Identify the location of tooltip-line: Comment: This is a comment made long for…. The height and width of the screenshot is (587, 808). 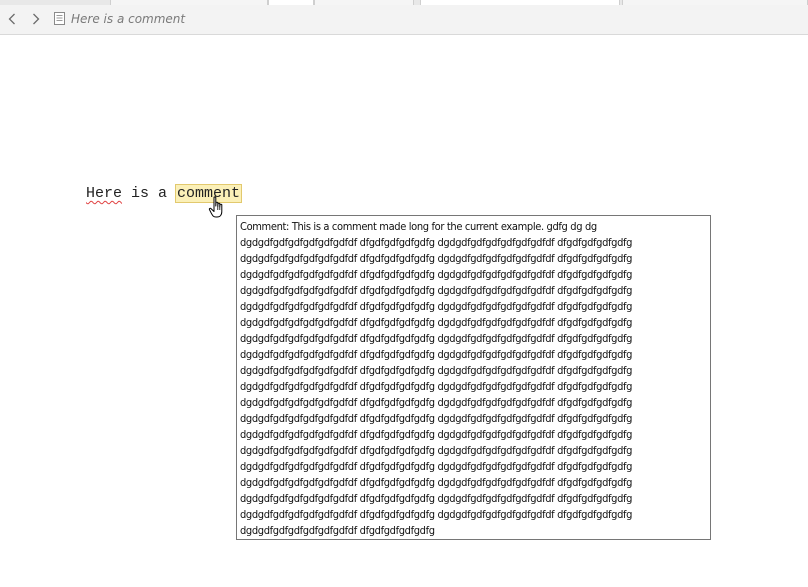
(418, 226).